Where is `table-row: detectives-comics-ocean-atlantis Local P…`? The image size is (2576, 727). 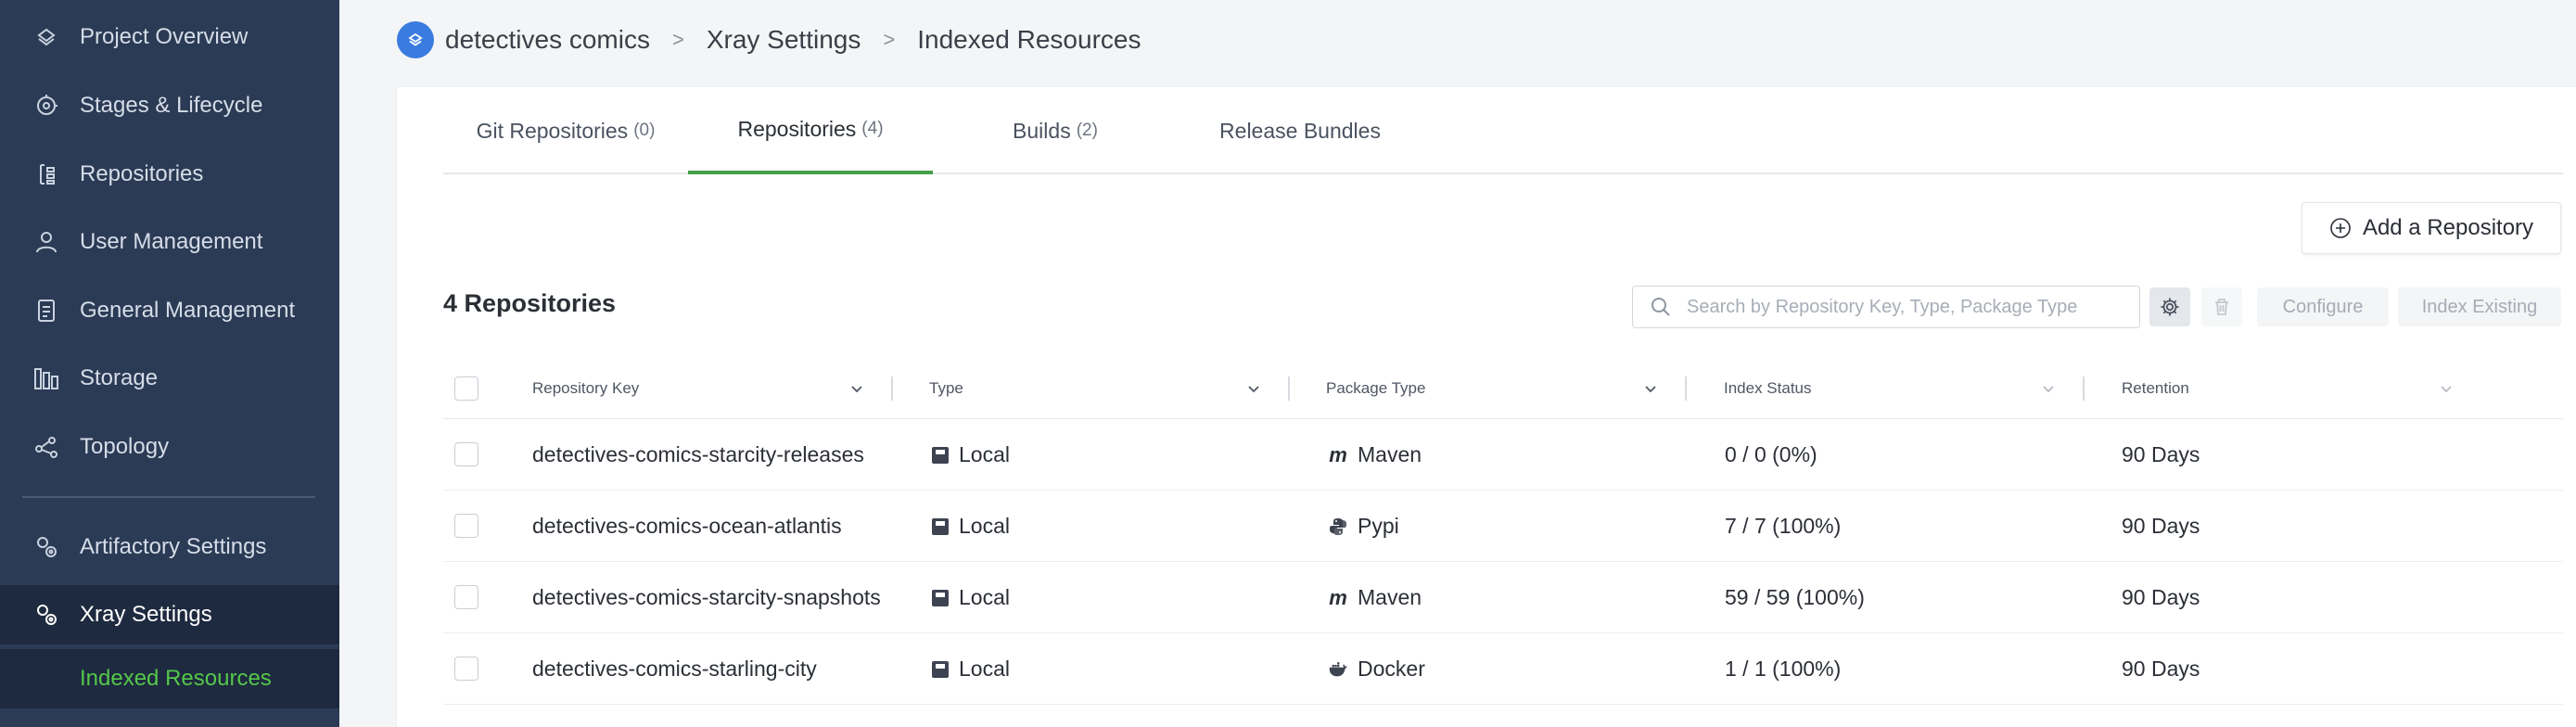
table-row: detectives-comics-ocean-atlantis Local P… is located at coordinates (1503, 526).